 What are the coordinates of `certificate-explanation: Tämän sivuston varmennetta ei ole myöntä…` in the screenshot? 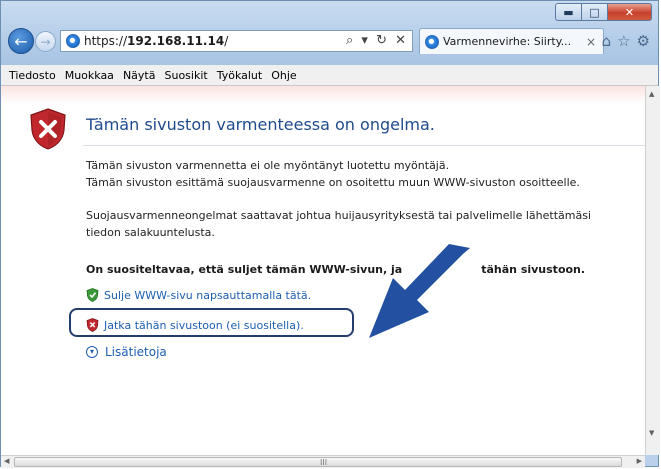 It's located at (333, 174).